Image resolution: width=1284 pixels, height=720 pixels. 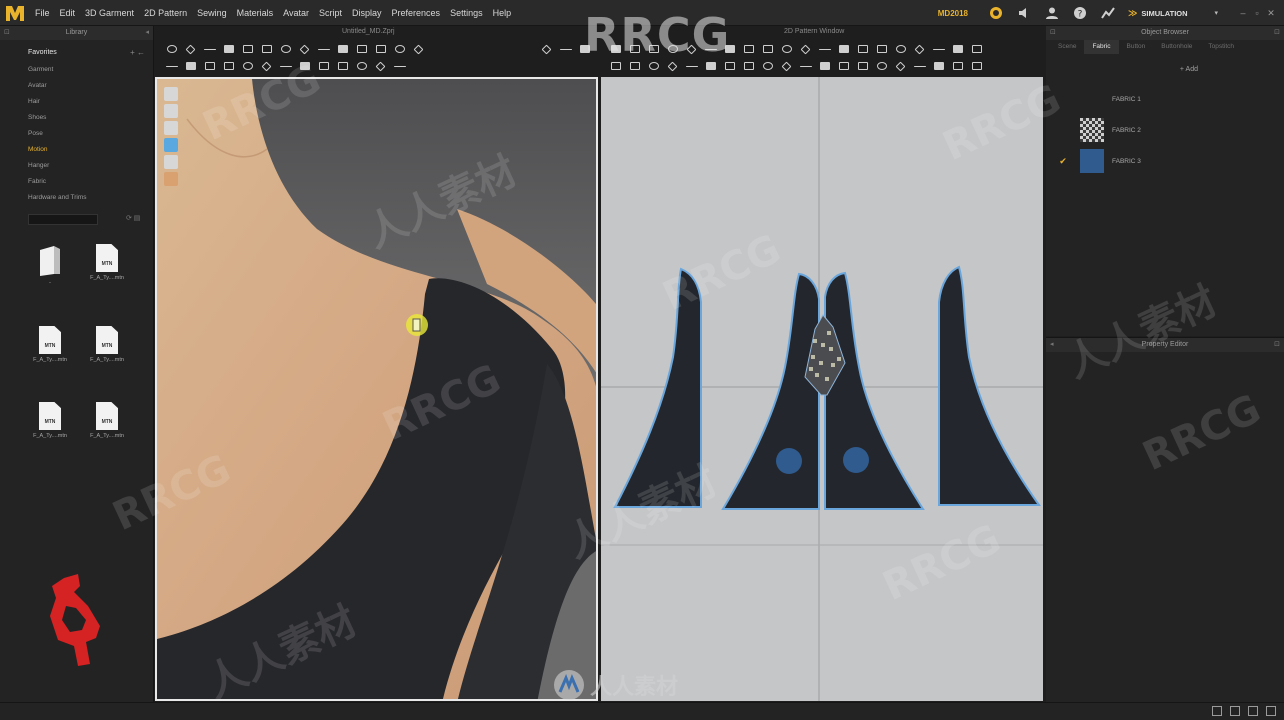 What do you see at coordinates (996, 13) in the screenshot?
I see `cloud-icon` at bounding box center [996, 13].